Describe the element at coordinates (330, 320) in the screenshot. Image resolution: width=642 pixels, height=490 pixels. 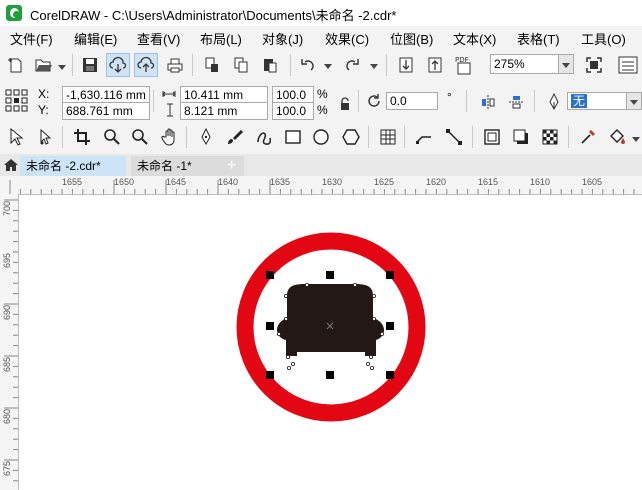
I see `car-silhouette` at that location.